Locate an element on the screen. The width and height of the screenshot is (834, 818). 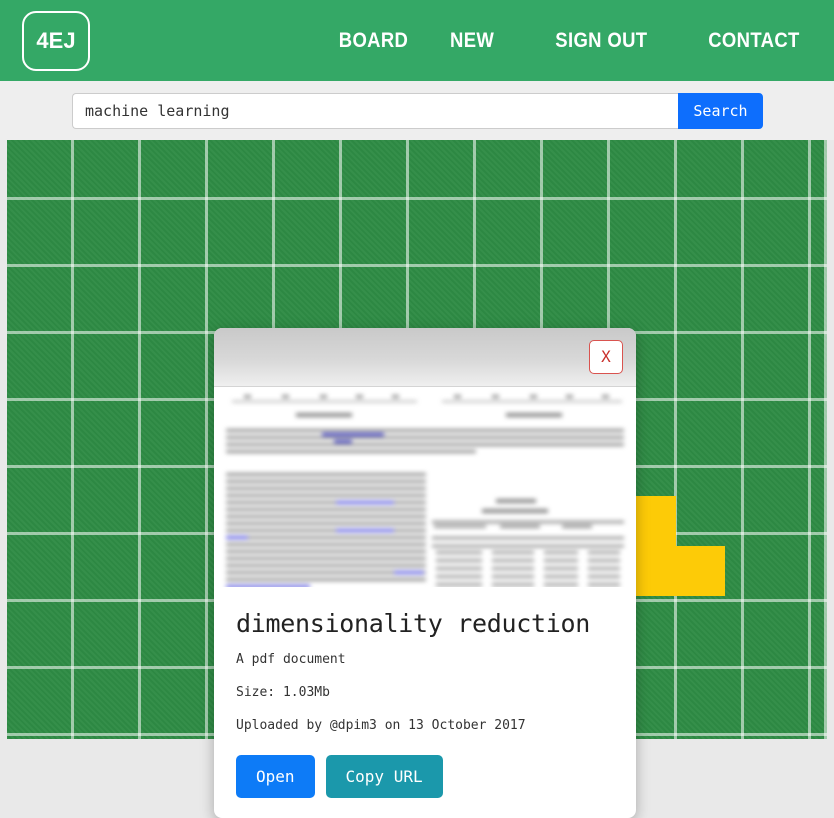
modal-header: X is located at coordinates (425, 357).